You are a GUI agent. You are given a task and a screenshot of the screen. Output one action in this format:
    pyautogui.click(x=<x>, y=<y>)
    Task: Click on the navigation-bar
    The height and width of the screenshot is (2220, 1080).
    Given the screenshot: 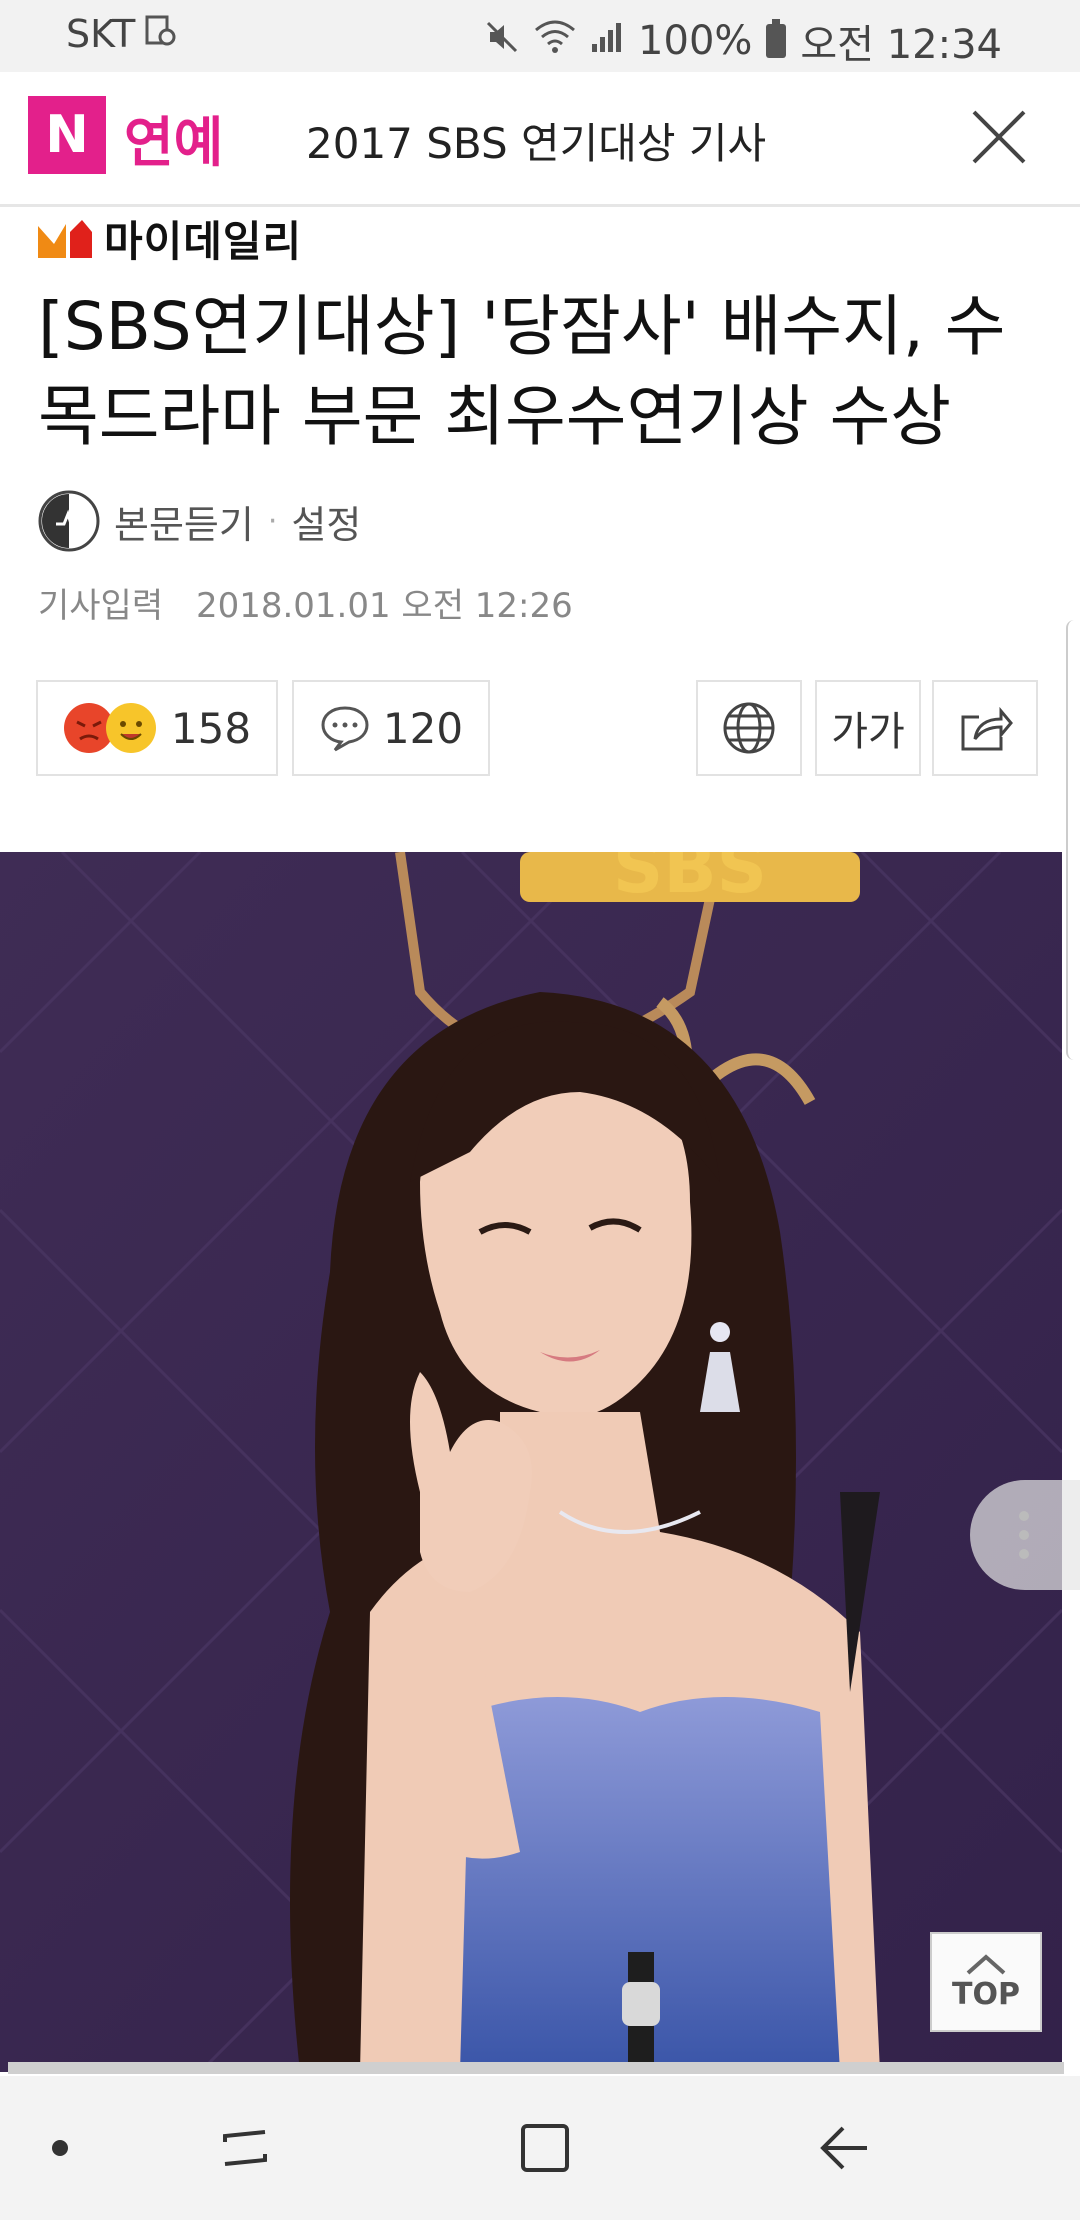 What is the action you would take?
    pyautogui.click(x=540, y=2148)
    